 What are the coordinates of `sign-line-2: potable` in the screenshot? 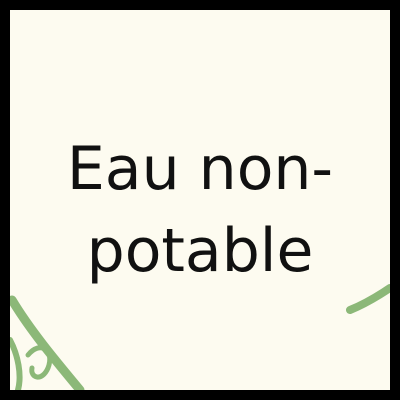 It's located at (200, 251).